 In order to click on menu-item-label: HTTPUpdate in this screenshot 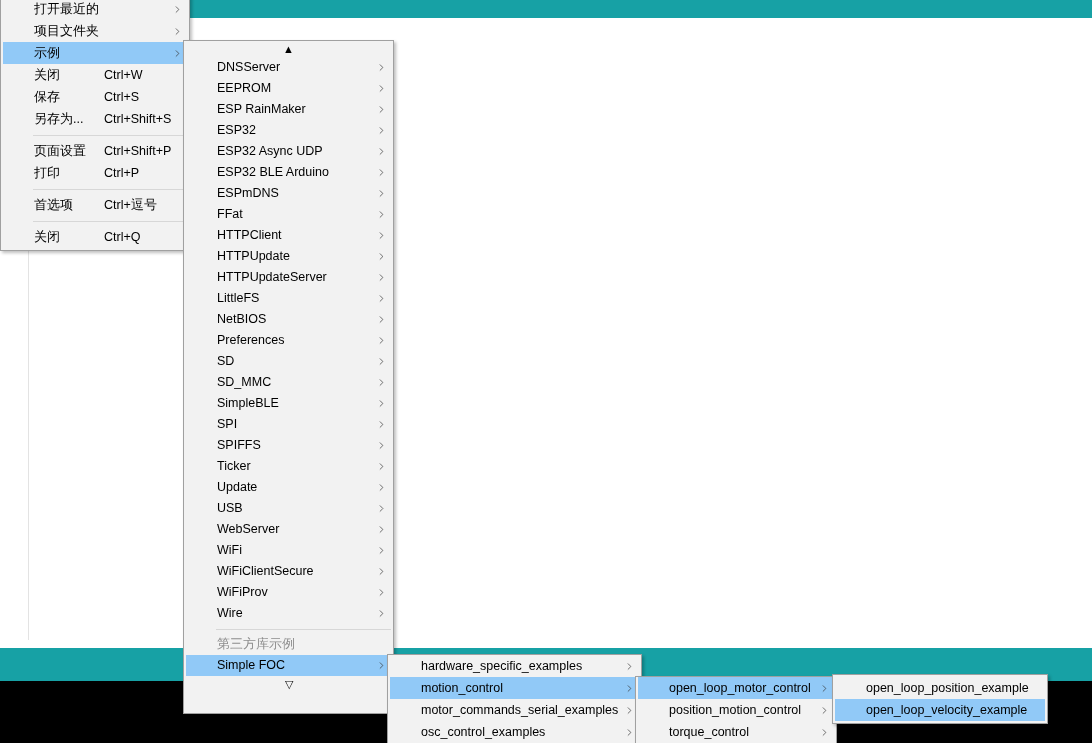, I will do `click(253, 257)`.